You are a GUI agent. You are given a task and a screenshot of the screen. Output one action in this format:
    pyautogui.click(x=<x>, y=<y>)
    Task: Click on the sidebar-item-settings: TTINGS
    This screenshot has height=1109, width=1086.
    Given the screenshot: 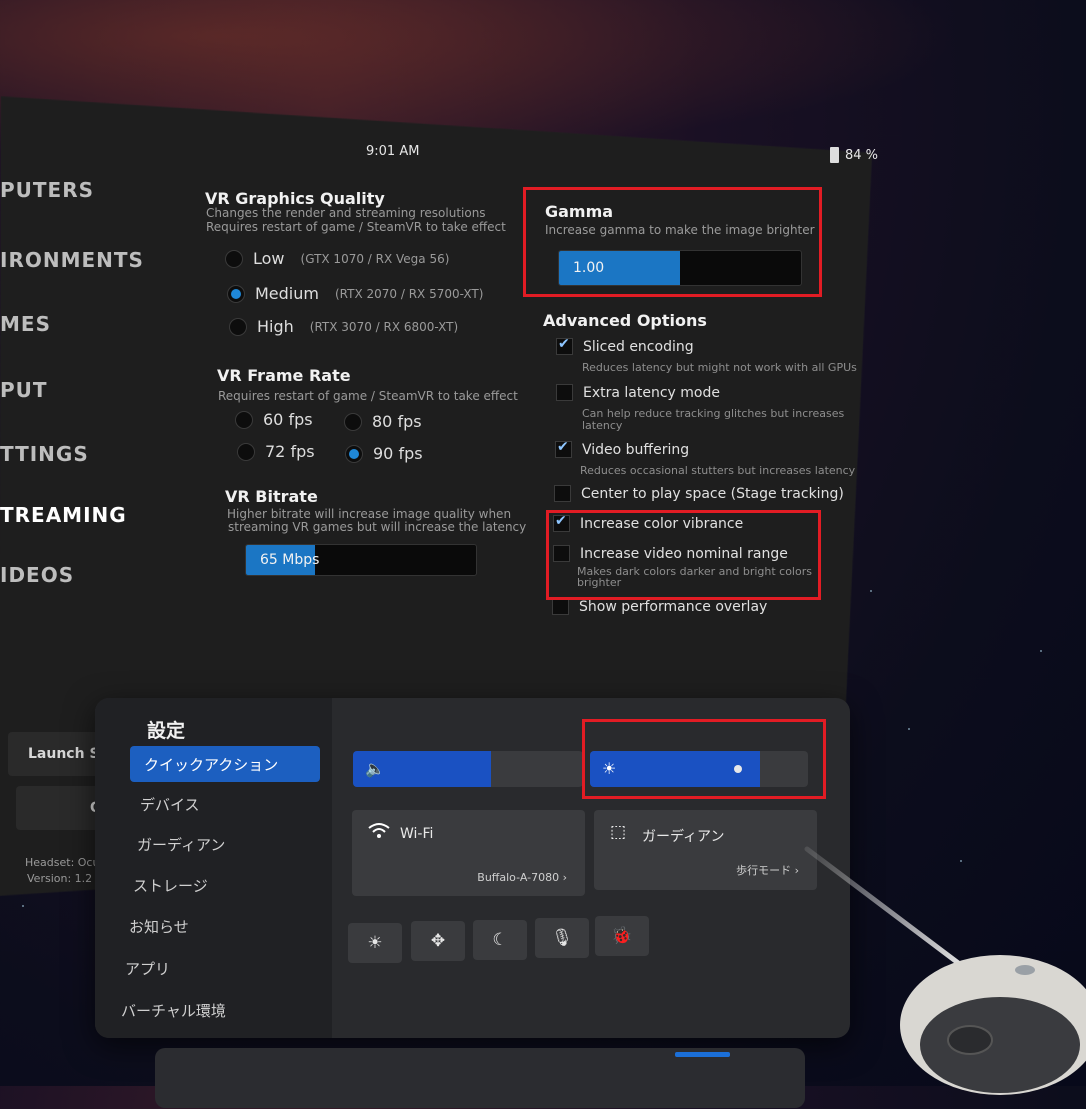 What is the action you would take?
    pyautogui.click(x=44, y=454)
    